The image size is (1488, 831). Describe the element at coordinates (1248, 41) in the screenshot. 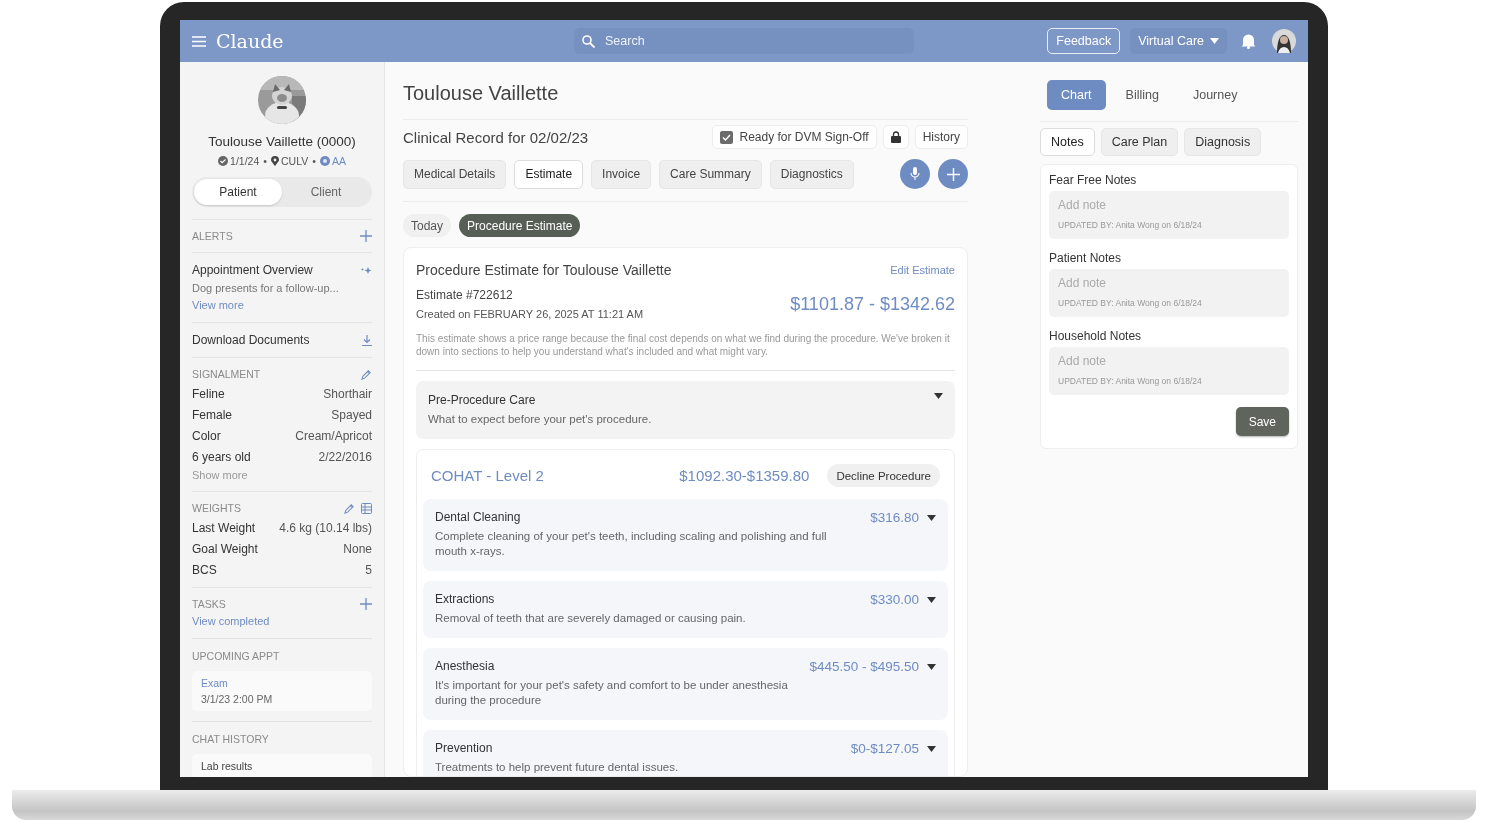

I see `bell-icon` at that location.